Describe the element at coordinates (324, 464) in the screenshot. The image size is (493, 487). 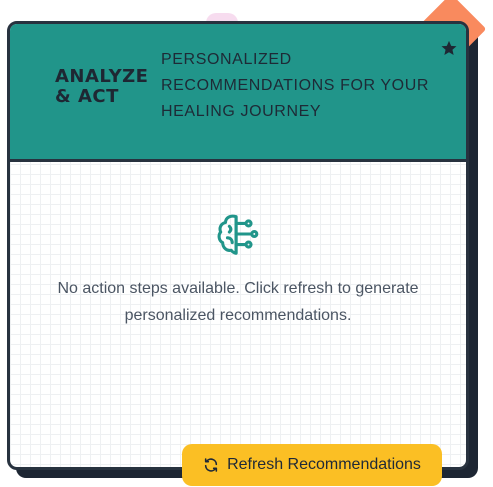
I see `refresh-button-label: Refresh Recommendations` at that location.